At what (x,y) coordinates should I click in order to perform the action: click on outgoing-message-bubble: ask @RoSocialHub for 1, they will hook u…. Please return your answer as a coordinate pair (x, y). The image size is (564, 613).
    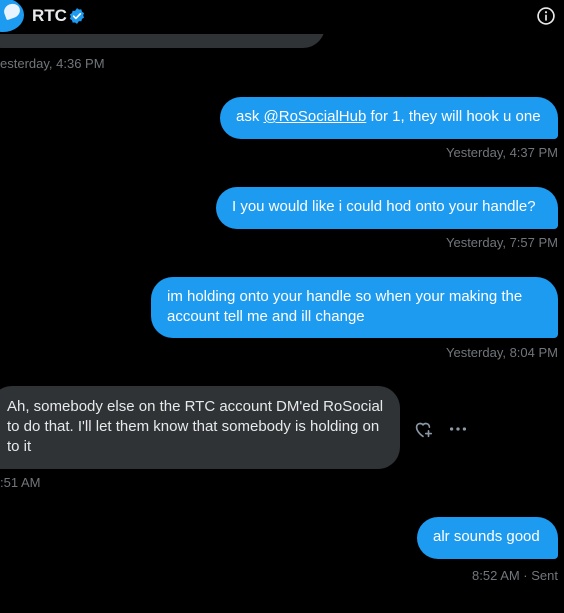
    Looking at the image, I should click on (389, 118).